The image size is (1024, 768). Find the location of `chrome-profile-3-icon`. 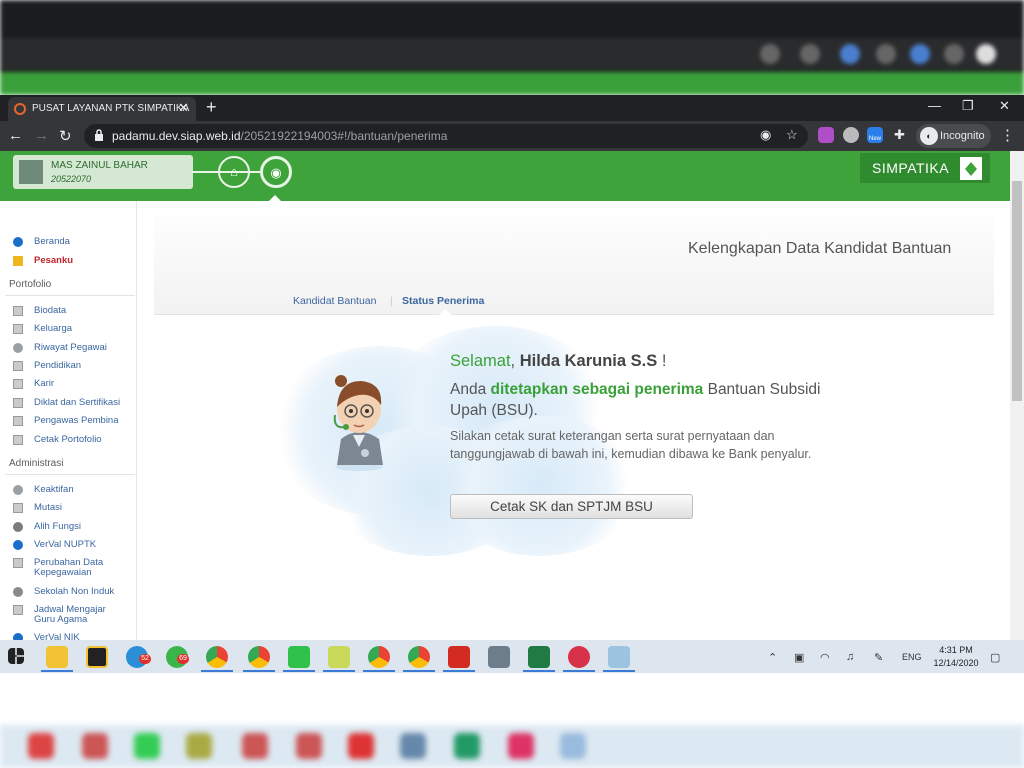

chrome-profile-3-icon is located at coordinates (419, 657).